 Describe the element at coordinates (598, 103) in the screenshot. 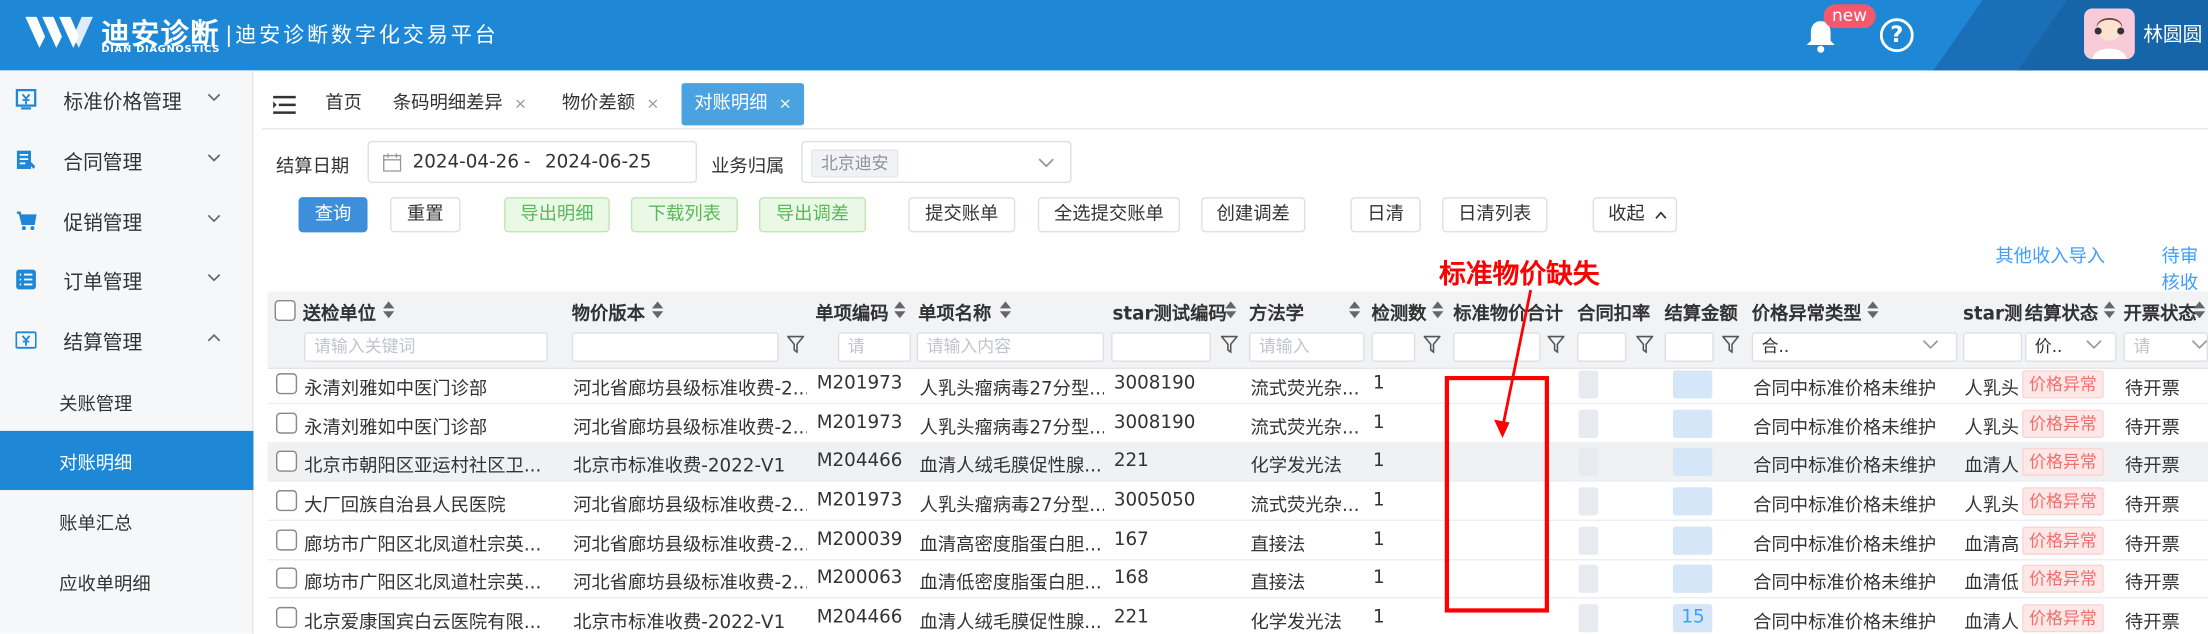

I see `tab-label: 物价差额` at that location.